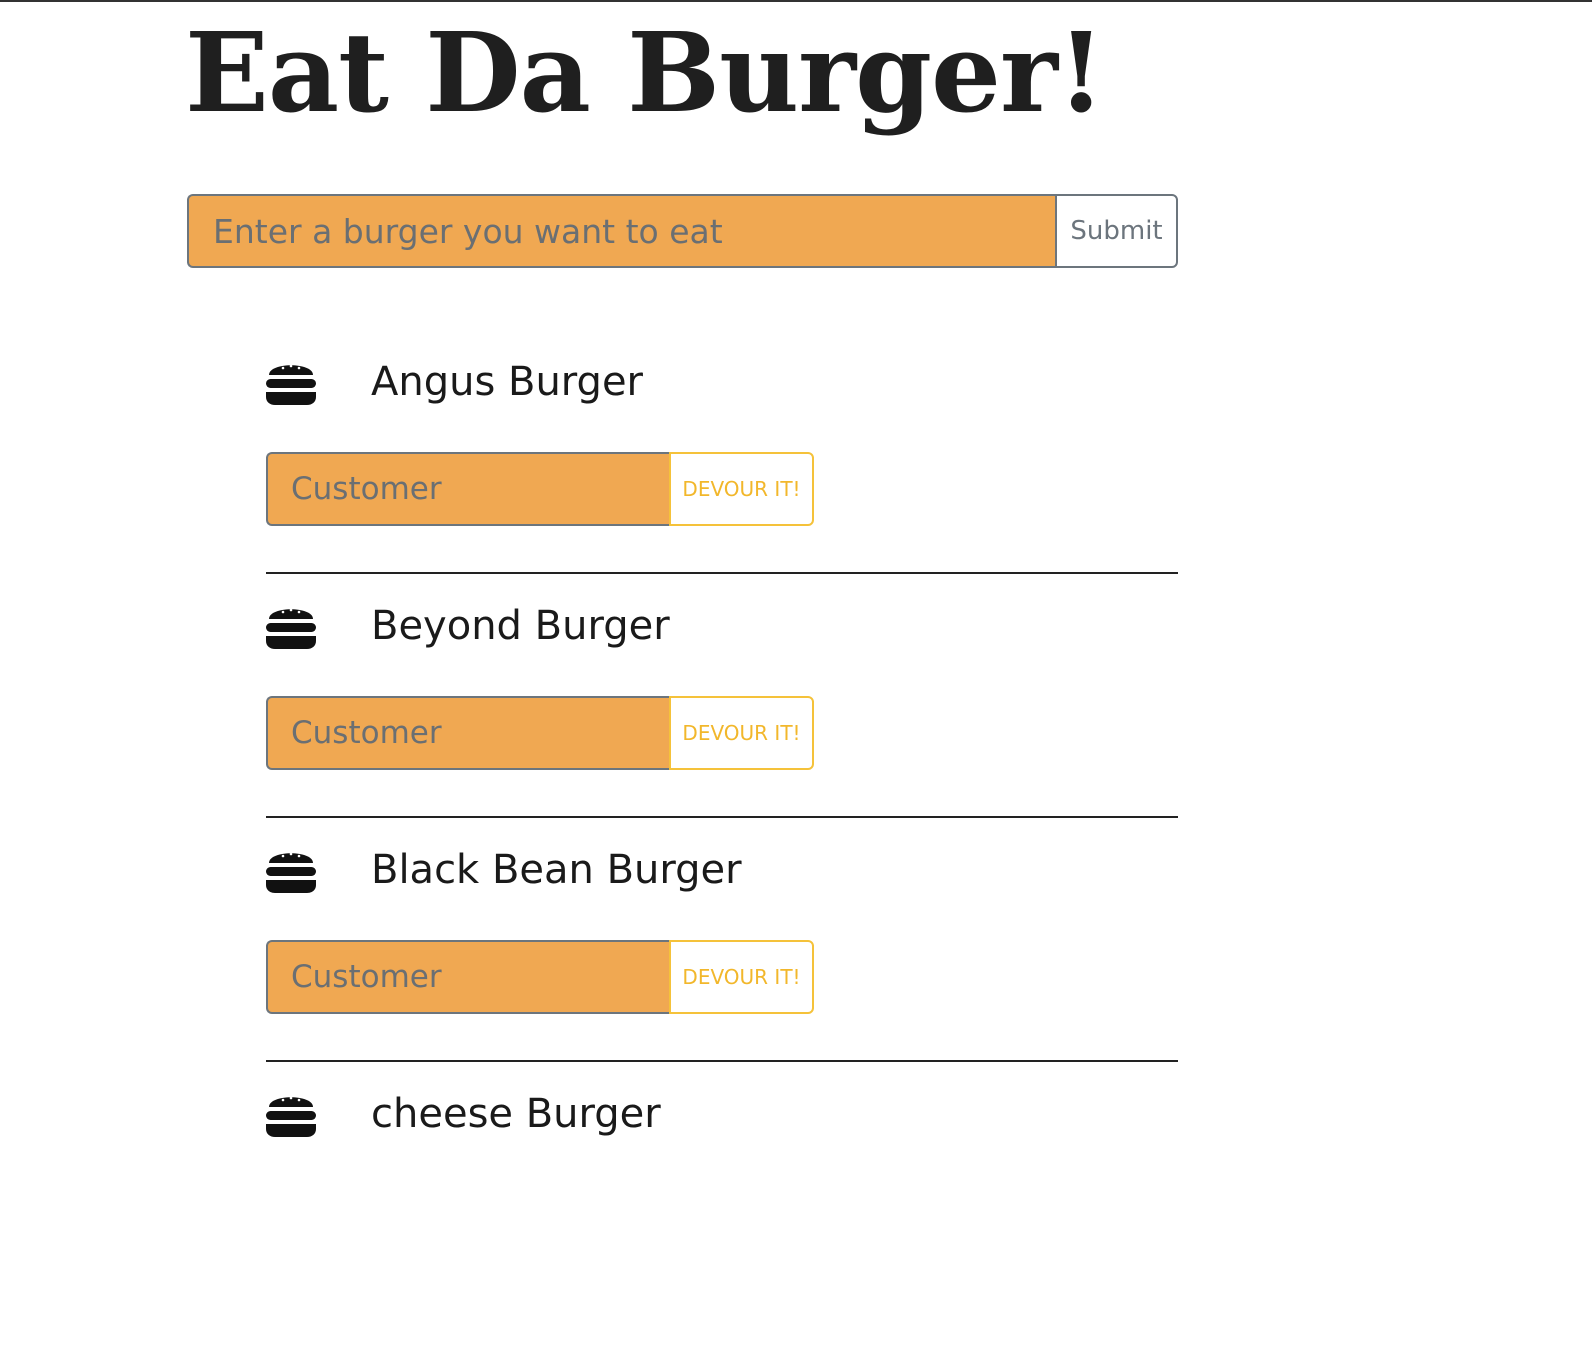 This screenshot has width=1592, height=1356. I want to click on burger-row: Beyond Burger, so click(468, 626).